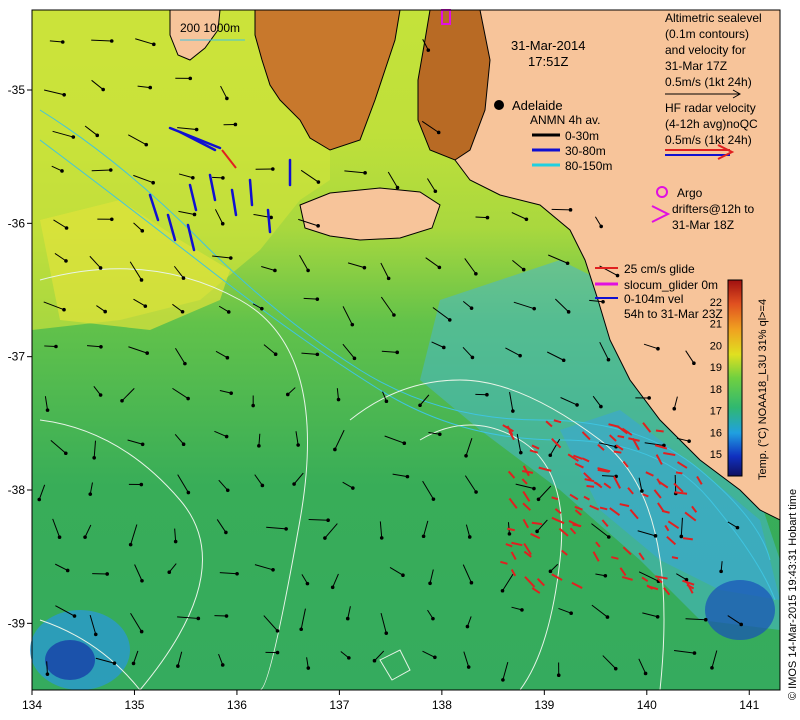  What do you see at coordinates (716, 433) in the screenshot?
I see `colorbar-tick-label: 16` at bounding box center [716, 433].